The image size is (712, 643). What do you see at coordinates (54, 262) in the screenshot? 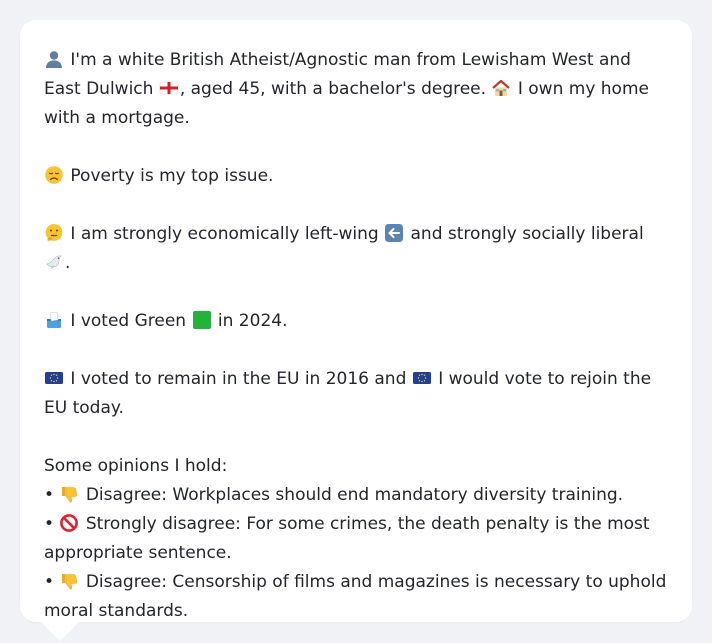
I see `dove-icon` at bounding box center [54, 262].